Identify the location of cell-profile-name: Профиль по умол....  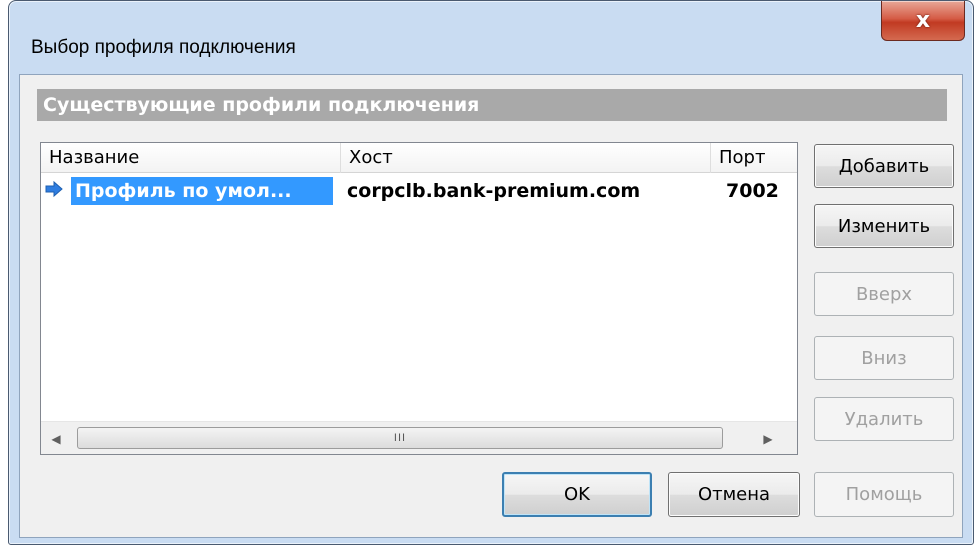
(202, 191).